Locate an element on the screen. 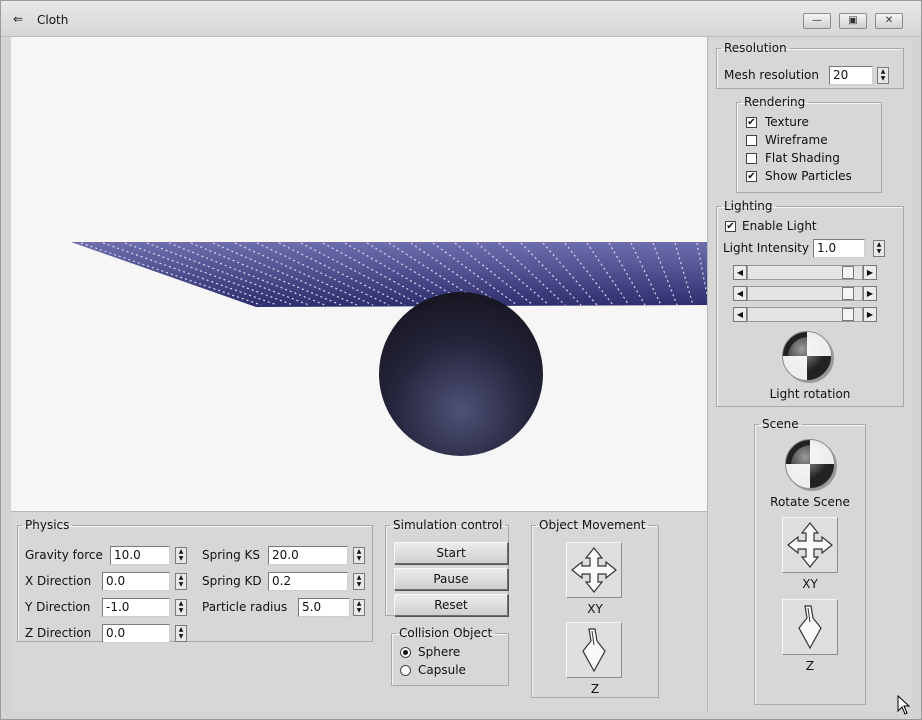 The image size is (922, 720). light-rotation-label: Light rotation is located at coordinates (810, 394).